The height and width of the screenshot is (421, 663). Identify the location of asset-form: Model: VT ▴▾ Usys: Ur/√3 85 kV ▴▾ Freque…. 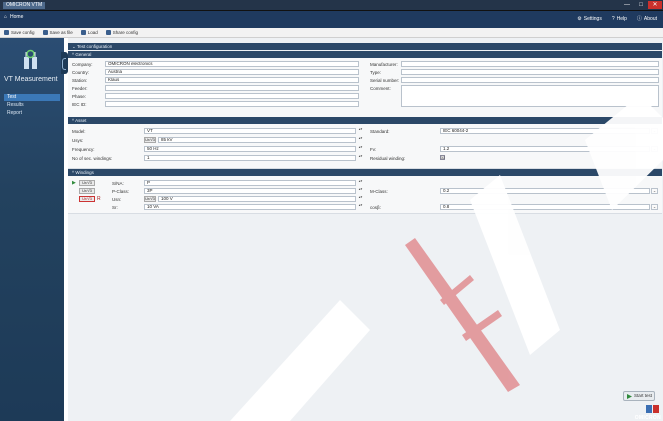
(365, 146).